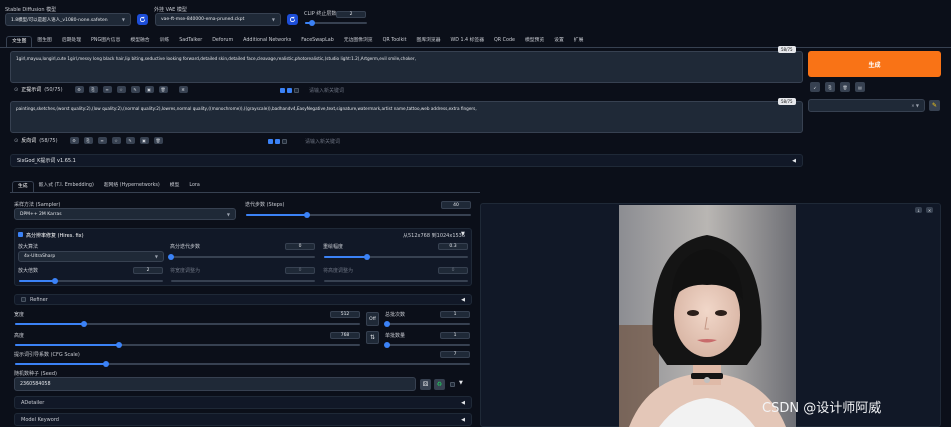 Image resolution: width=951 pixels, height=427 pixels. I want to click on tab-1: 图生图, so click(44, 41).